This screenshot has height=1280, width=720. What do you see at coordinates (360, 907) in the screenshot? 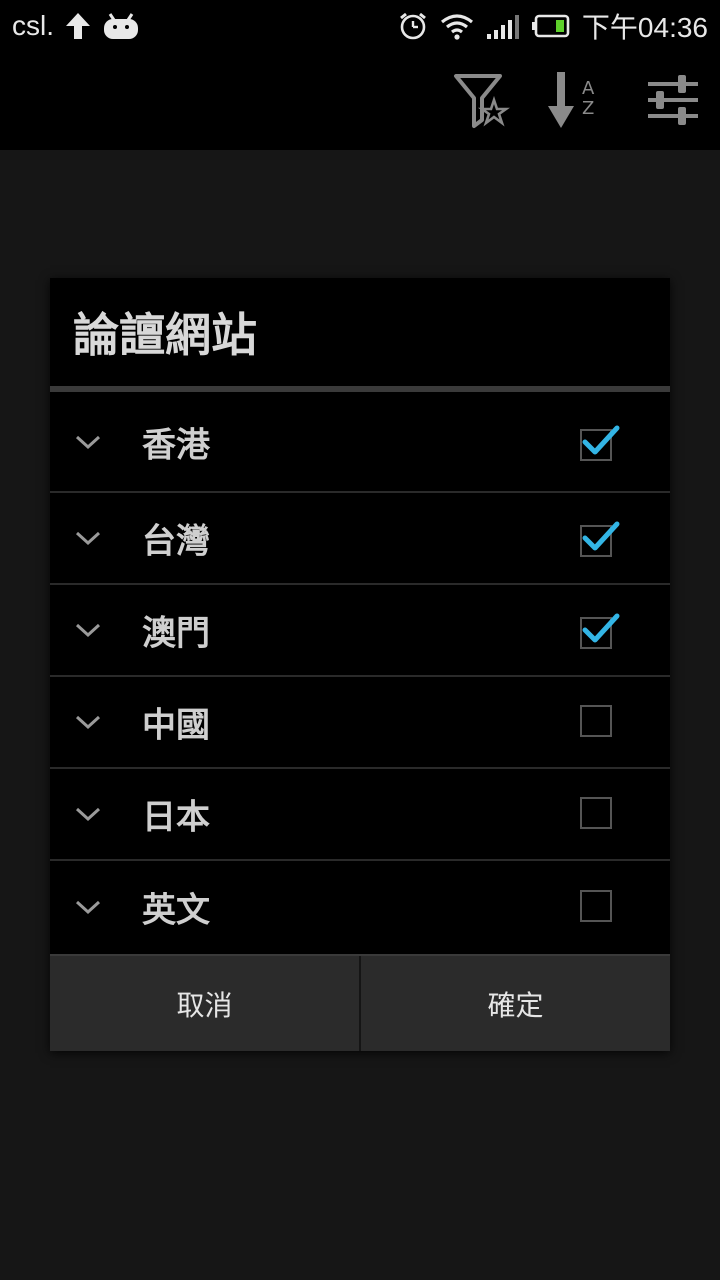
I see `list-item-english: 英文` at bounding box center [360, 907].